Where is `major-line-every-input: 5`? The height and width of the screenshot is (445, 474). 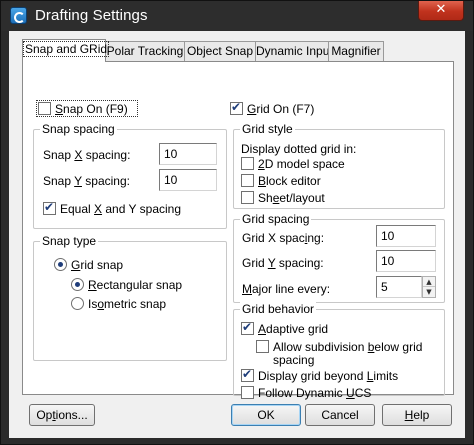 major-line-every-input: 5 is located at coordinates (399, 287).